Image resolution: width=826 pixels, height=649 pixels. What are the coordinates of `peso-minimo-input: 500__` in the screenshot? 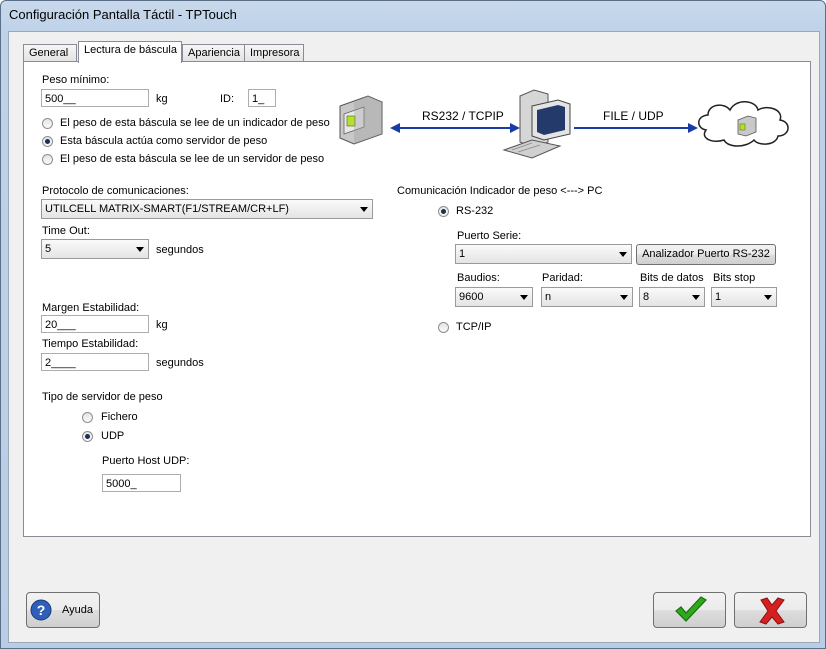 It's located at (95, 98).